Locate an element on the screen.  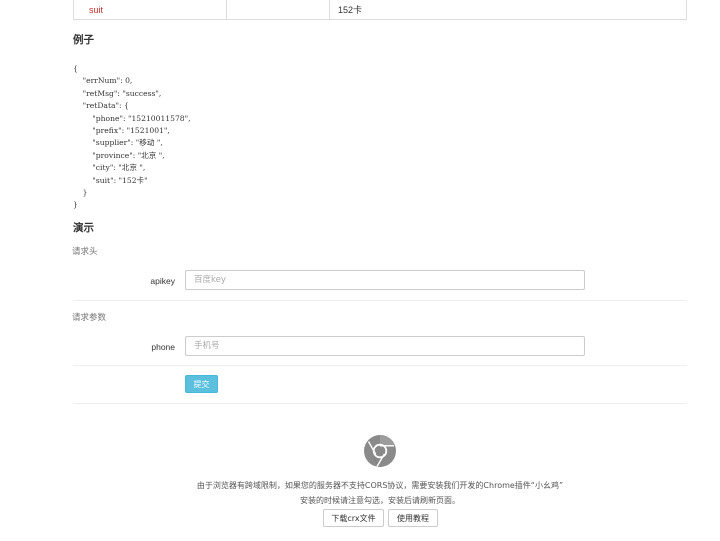
param-name-cell: suit is located at coordinates (150, 9).